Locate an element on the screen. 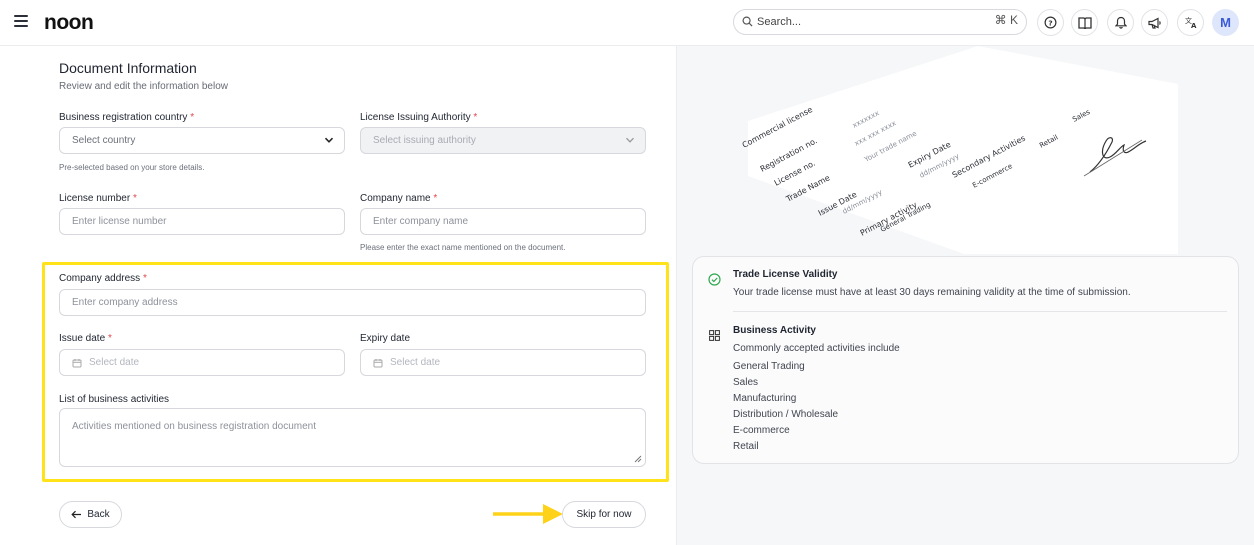 This screenshot has width=1254, height=545. back-button: Back is located at coordinates (90, 514).